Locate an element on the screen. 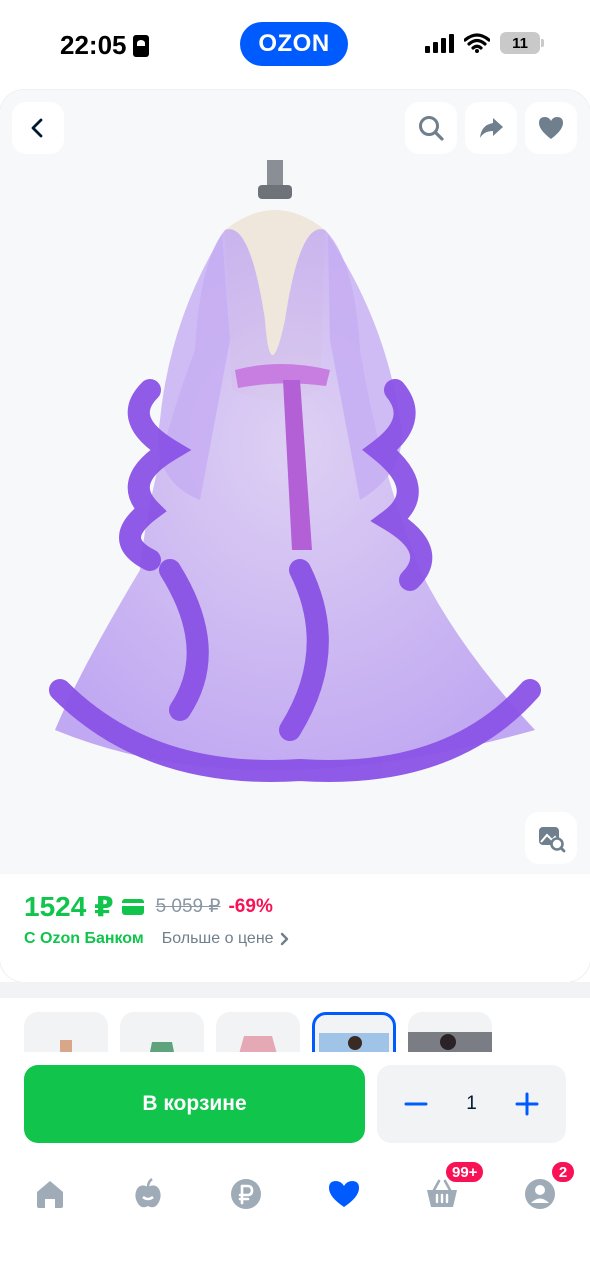 This screenshot has height=1280, width=590. quantity-stepper: 1 is located at coordinates (471, 1104).